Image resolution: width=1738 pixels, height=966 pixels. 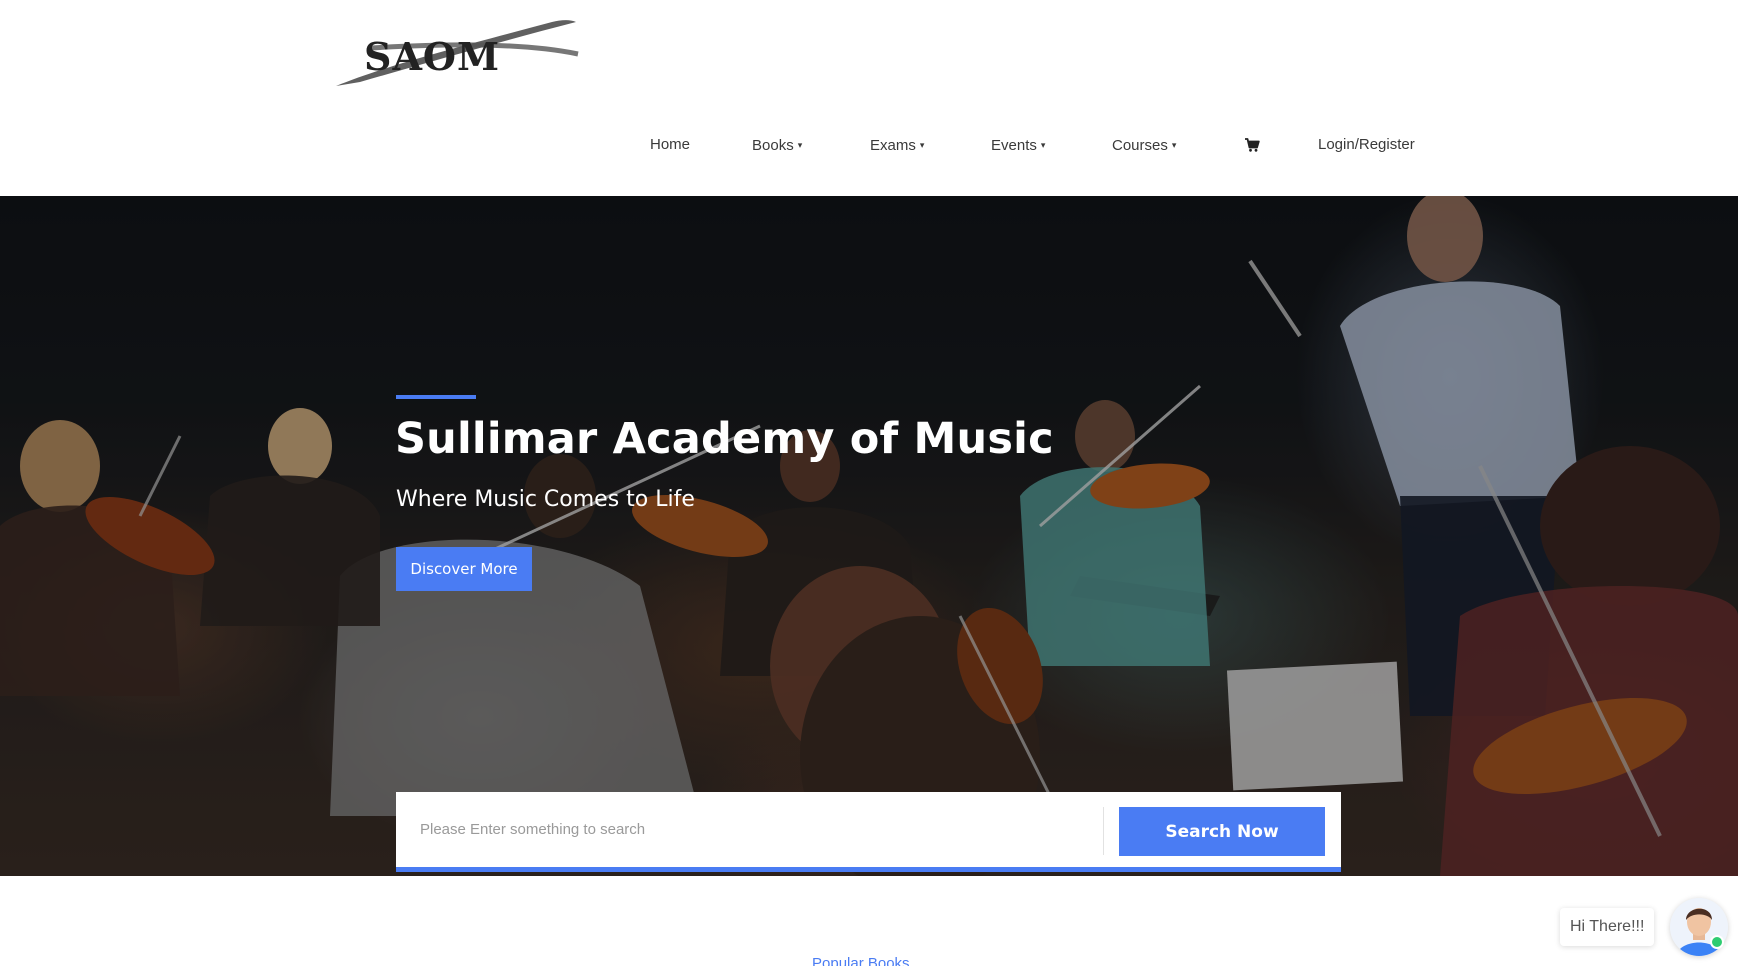 What do you see at coordinates (1366, 145) in the screenshot?
I see `nav-login-register: Login/Register` at bounding box center [1366, 145].